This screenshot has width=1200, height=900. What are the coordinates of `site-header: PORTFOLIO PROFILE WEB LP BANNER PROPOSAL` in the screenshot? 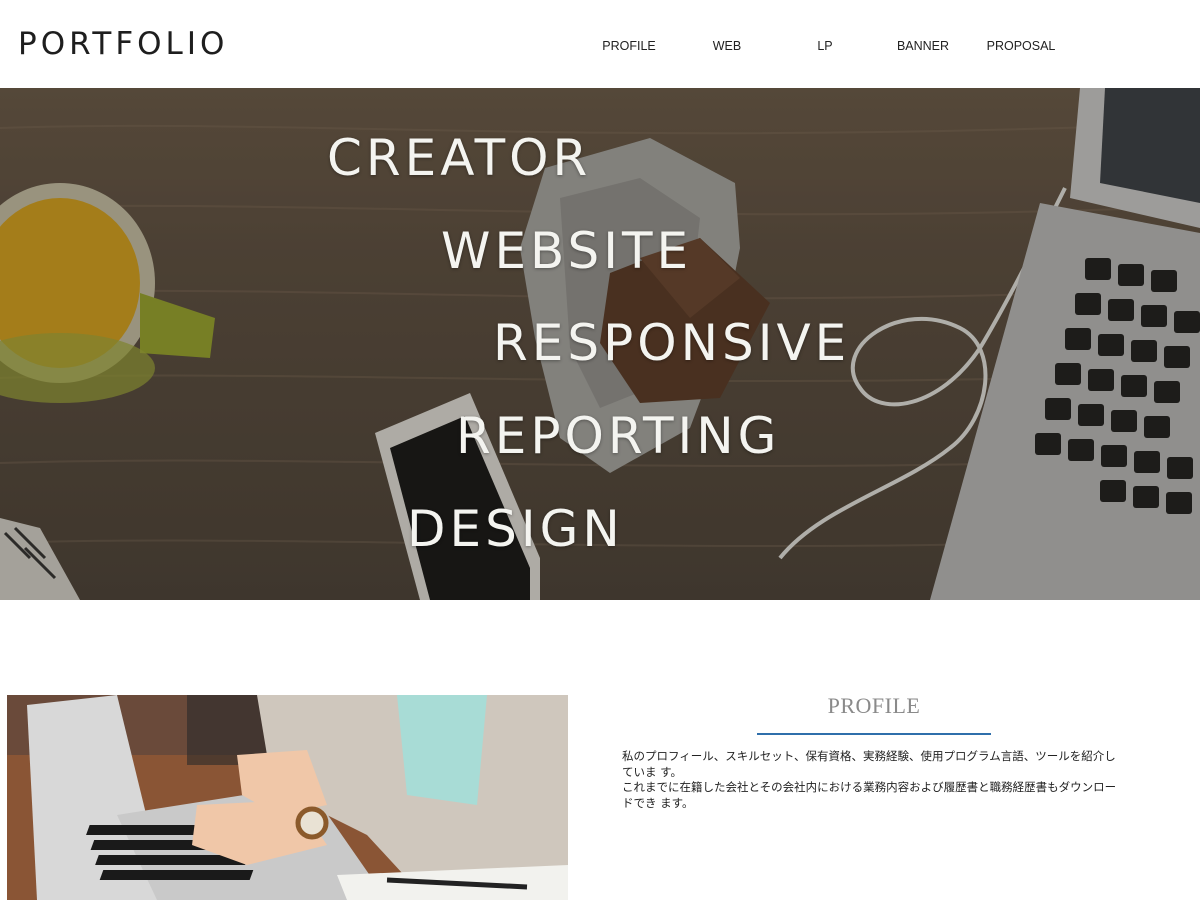 It's located at (600, 44).